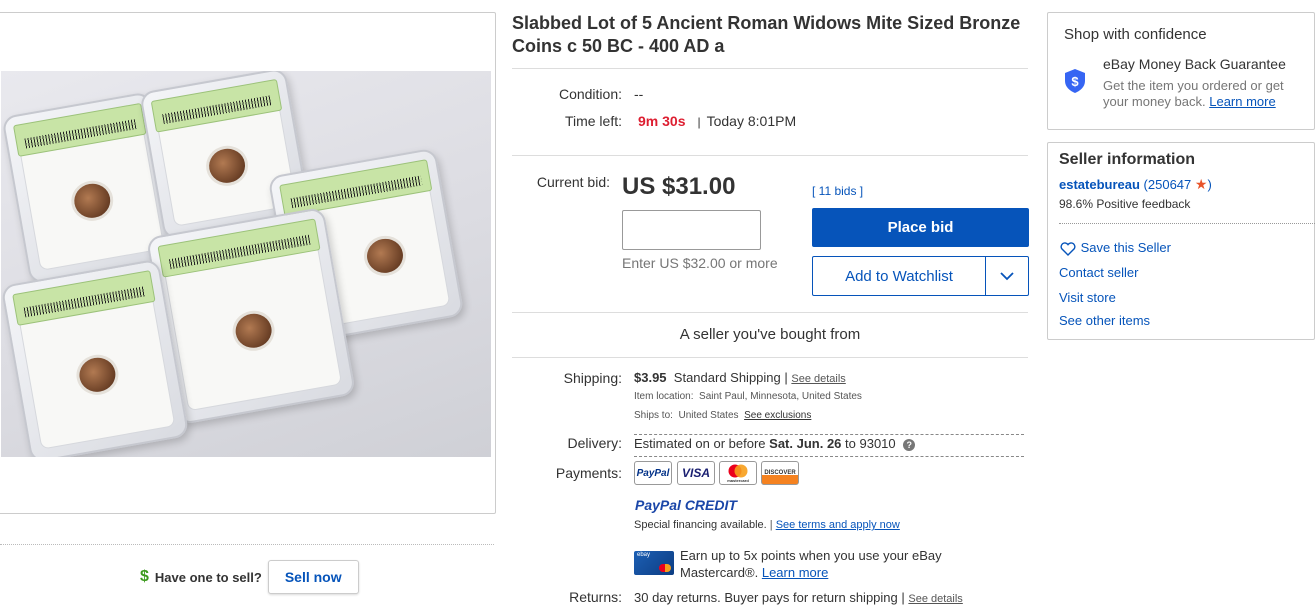 This screenshot has width=1315, height=611. Describe the element at coordinates (1201, 184) in the screenshot. I see `star-icon: ★` at that location.